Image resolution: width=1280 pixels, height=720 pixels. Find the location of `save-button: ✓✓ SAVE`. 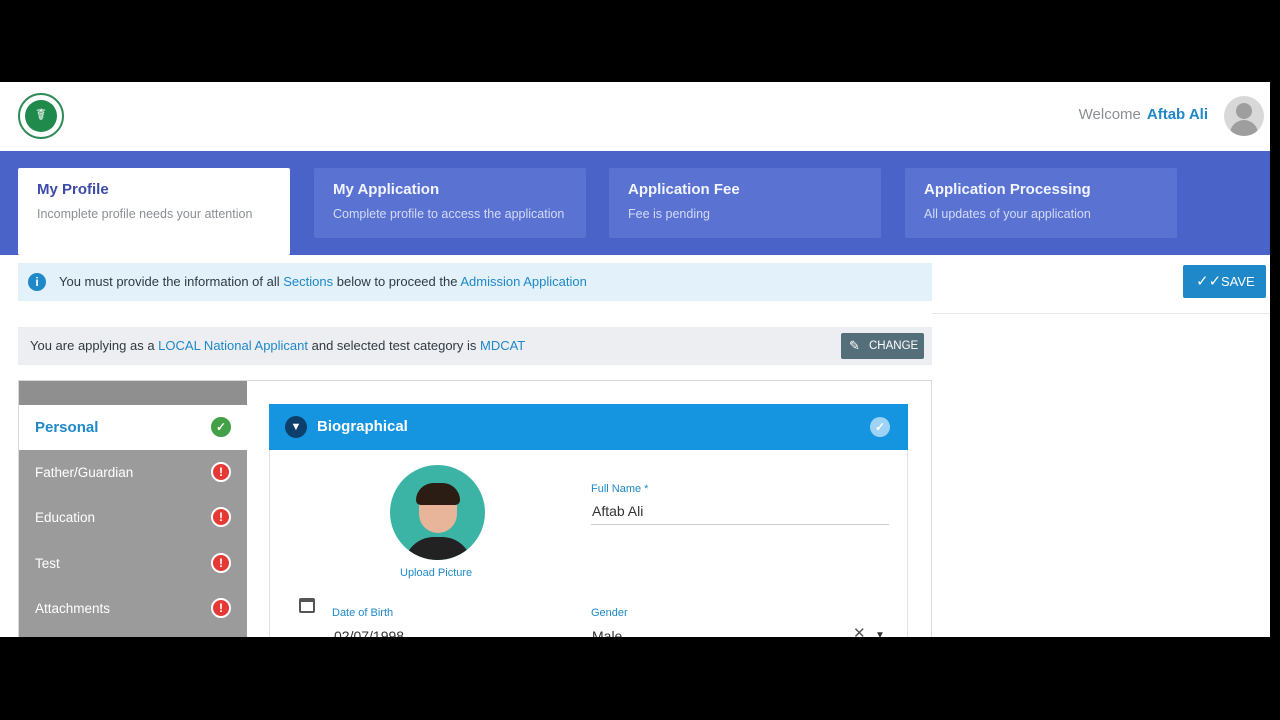

save-button: ✓✓ SAVE is located at coordinates (1224, 281).